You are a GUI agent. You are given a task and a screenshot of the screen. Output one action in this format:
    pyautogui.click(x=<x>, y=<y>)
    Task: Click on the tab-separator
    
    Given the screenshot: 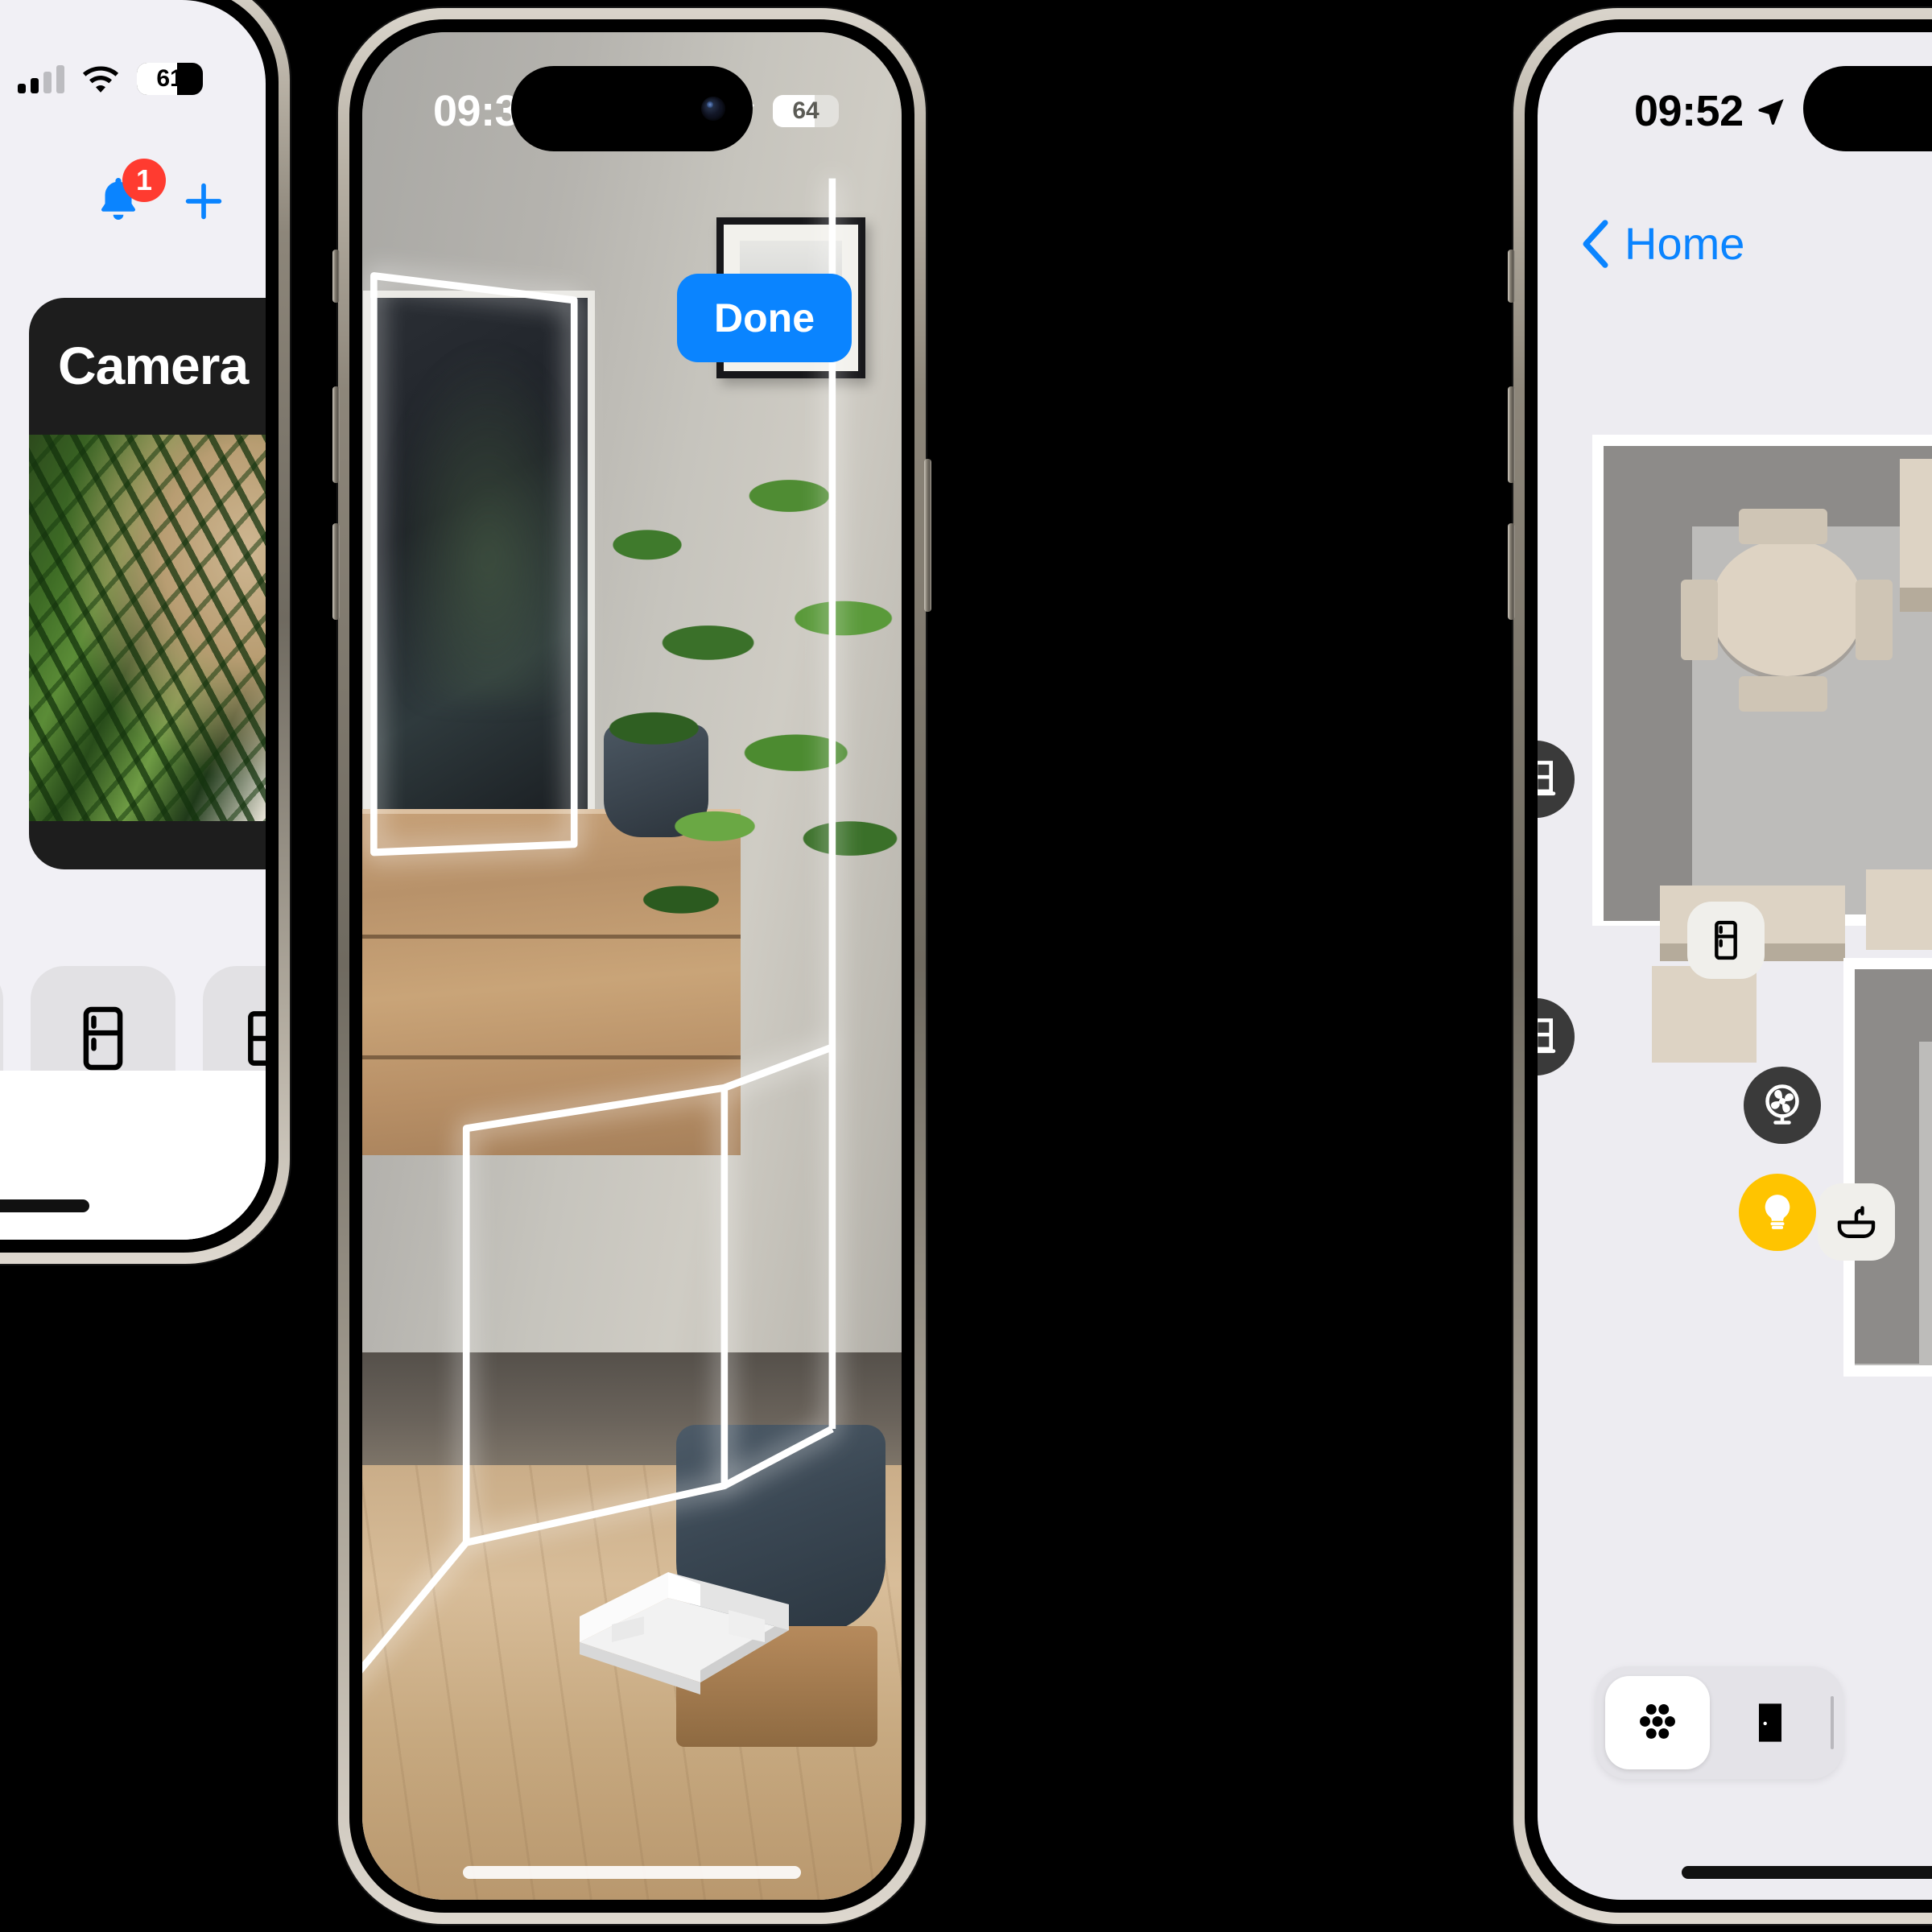 What is the action you would take?
    pyautogui.click(x=1832, y=1722)
    